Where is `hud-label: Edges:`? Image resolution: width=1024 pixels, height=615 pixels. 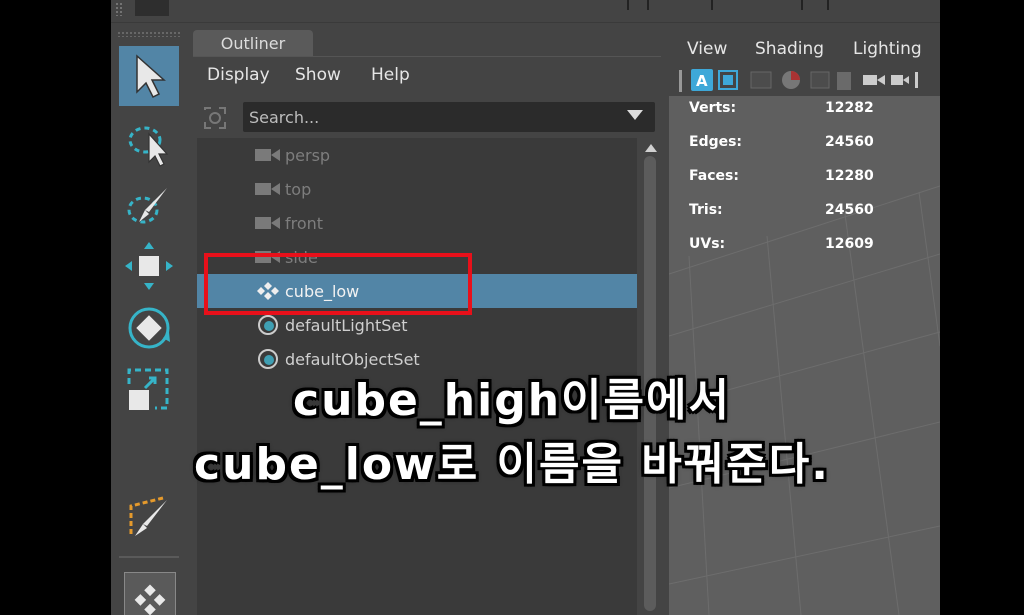 hud-label: Edges: is located at coordinates (716, 142).